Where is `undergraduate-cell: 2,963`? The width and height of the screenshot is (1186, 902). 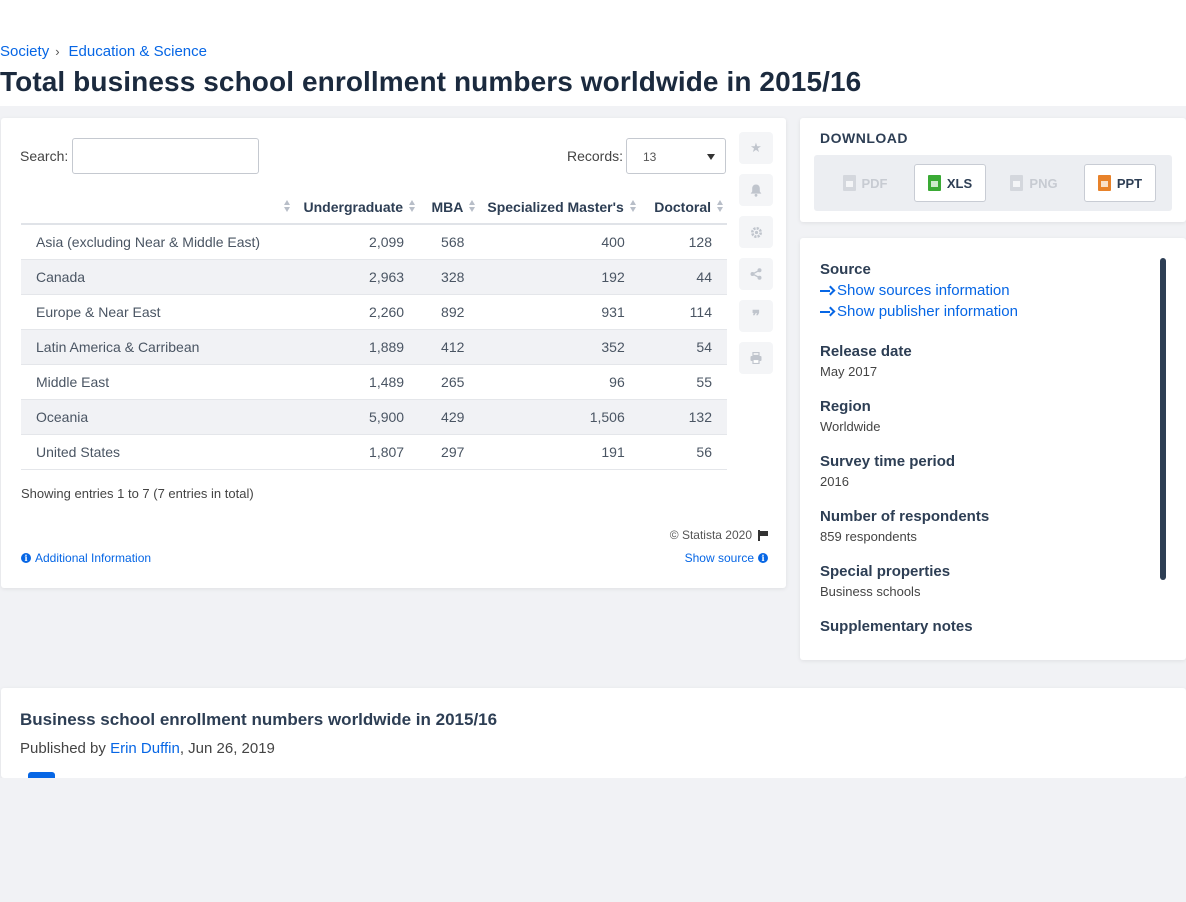 undergraduate-cell: 2,963 is located at coordinates (356, 277).